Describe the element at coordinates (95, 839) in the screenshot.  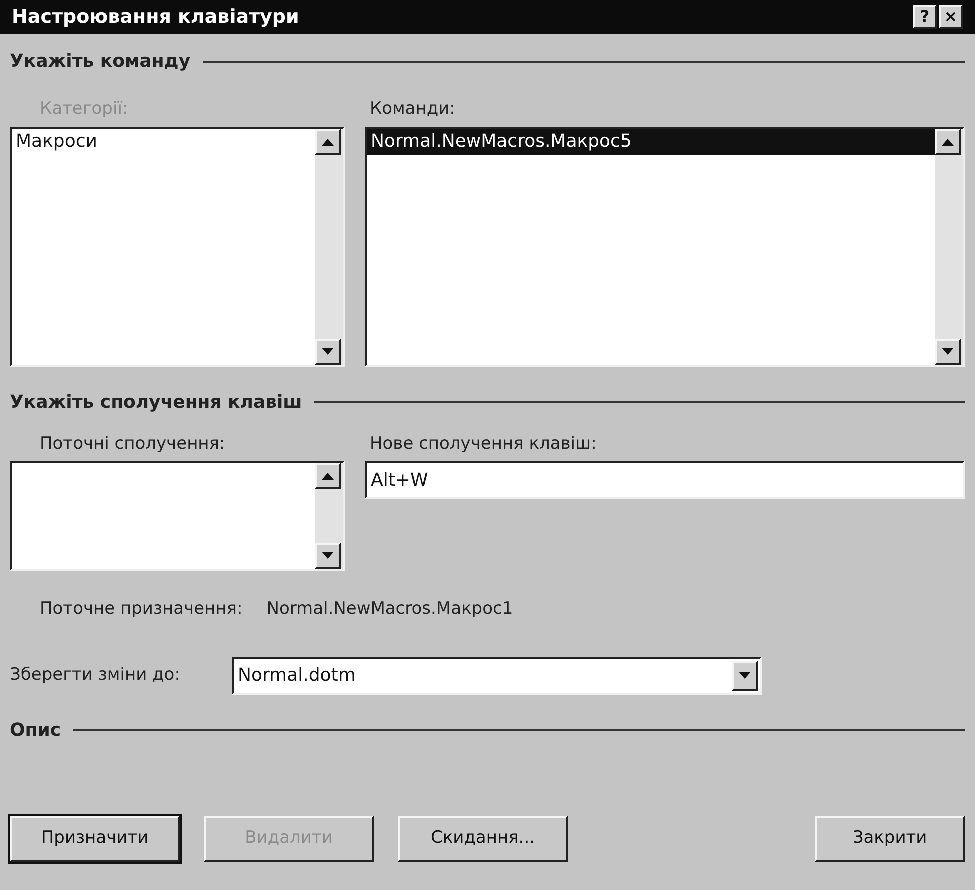
I see `dialog-button: Призначити` at that location.